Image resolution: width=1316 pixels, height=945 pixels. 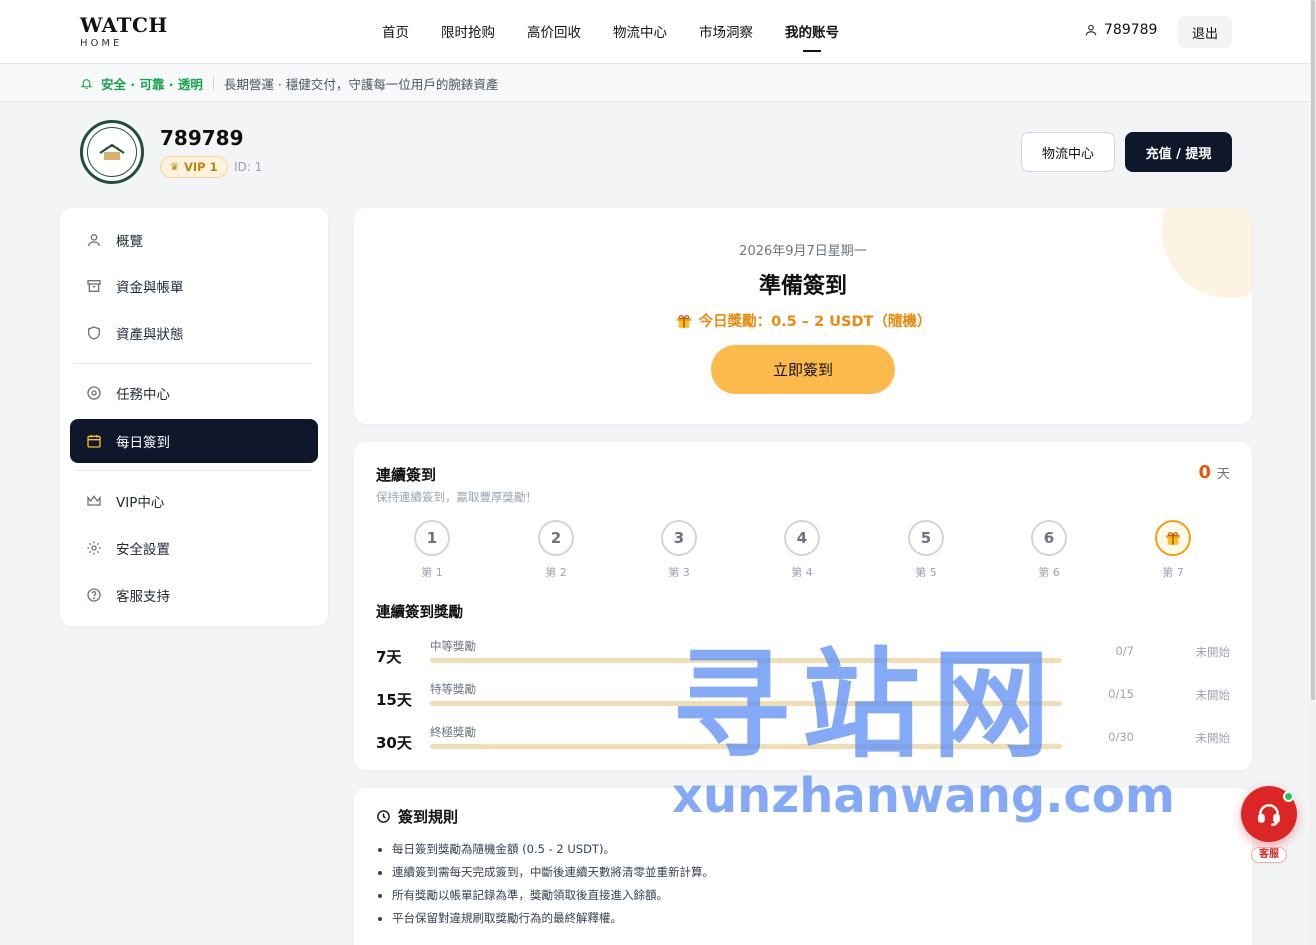 What do you see at coordinates (1204, 472) in the screenshot?
I see `streak-count-number: 0` at bounding box center [1204, 472].